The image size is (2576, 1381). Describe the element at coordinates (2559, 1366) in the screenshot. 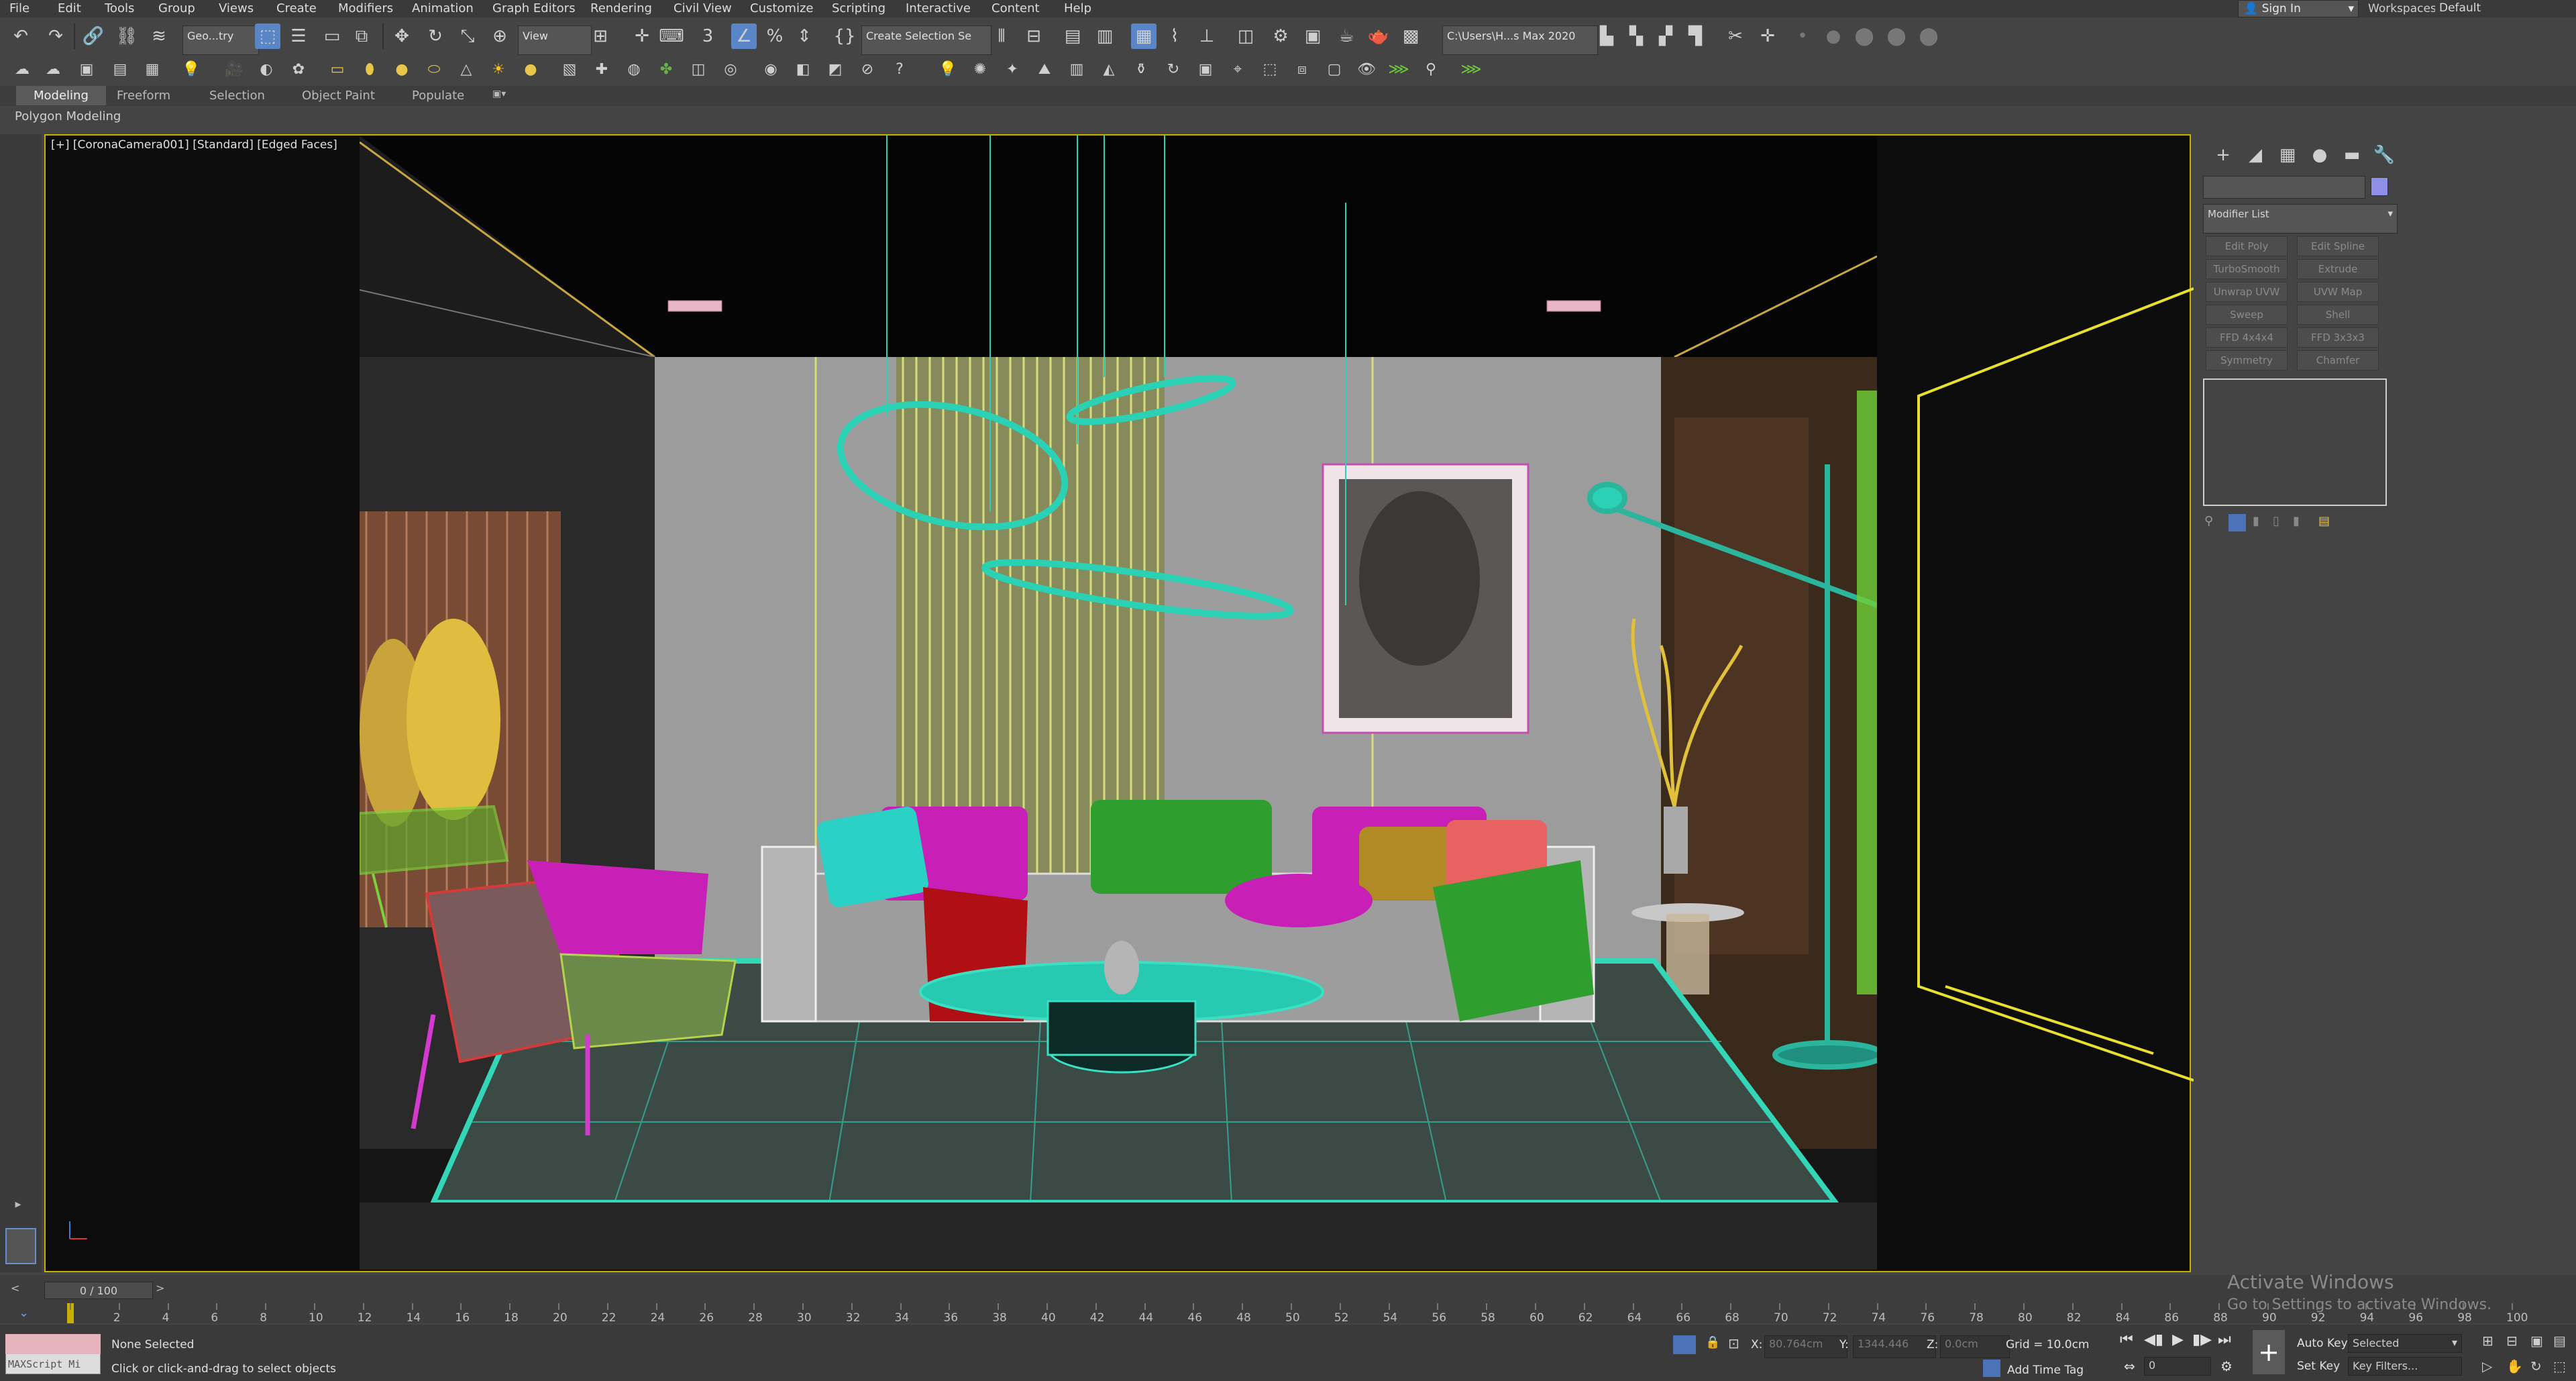

I see `maximize-viewport-icon: ⬚` at that location.